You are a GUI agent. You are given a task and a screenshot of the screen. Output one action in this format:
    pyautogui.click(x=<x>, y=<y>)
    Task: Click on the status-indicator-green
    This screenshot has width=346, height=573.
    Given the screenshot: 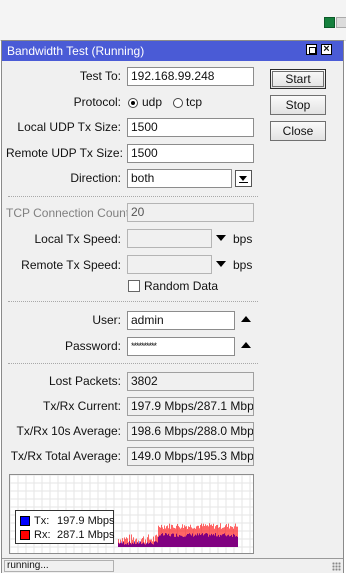 What is the action you would take?
    pyautogui.click(x=329, y=22)
    